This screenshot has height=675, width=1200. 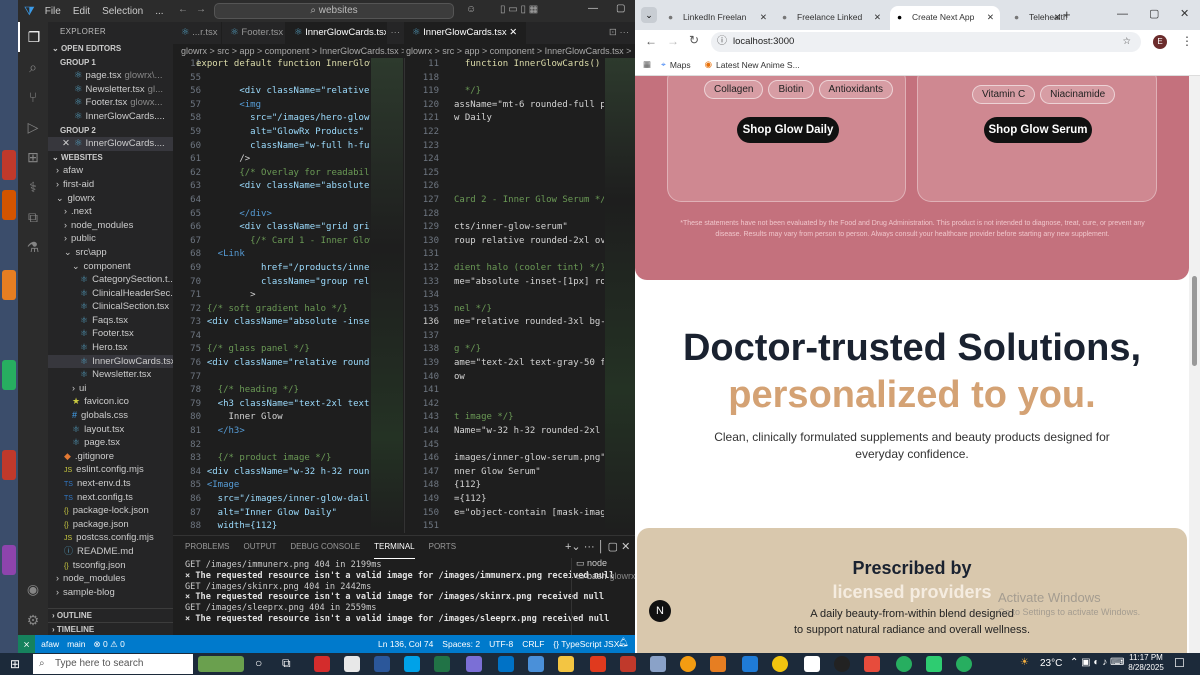 What do you see at coordinates (904, 664) in the screenshot?
I see `chrome-profile-icon` at bounding box center [904, 664].